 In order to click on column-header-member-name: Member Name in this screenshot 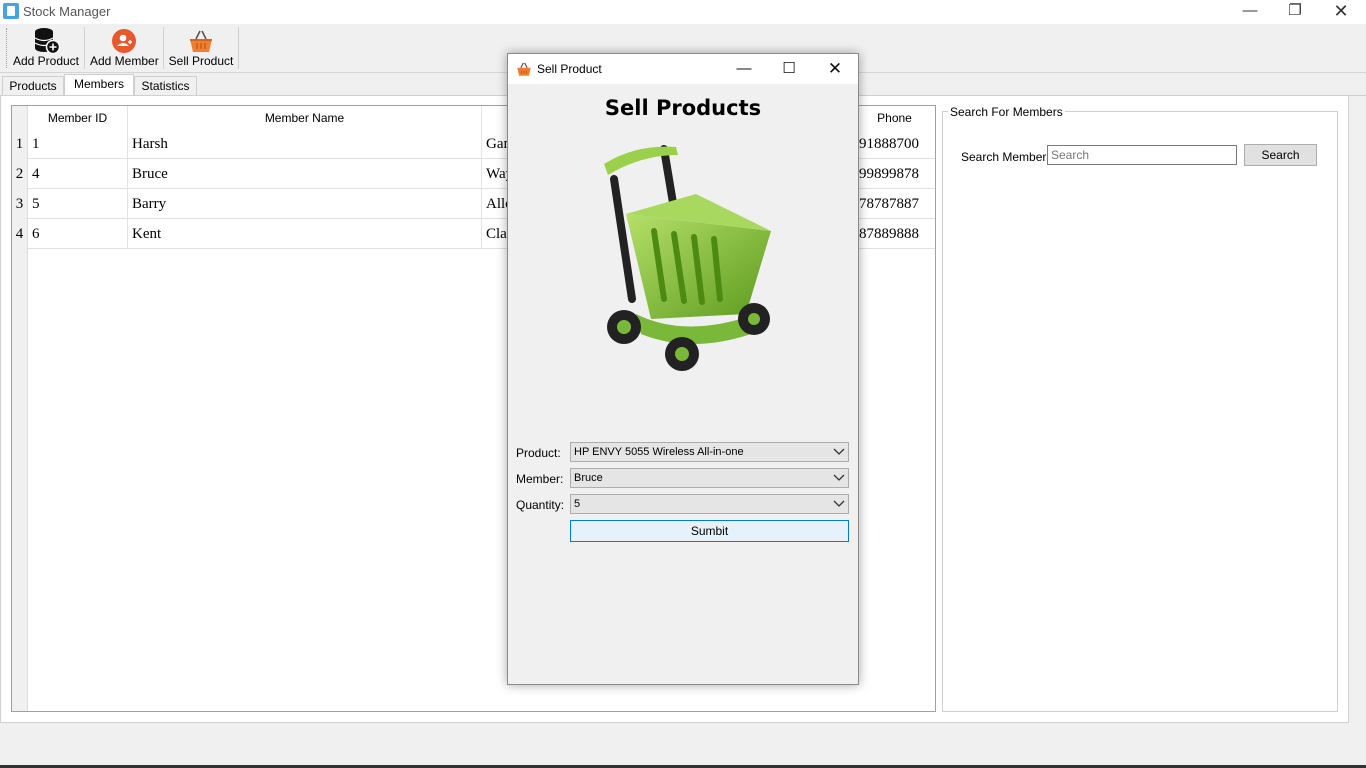, I will do `click(305, 118)`.